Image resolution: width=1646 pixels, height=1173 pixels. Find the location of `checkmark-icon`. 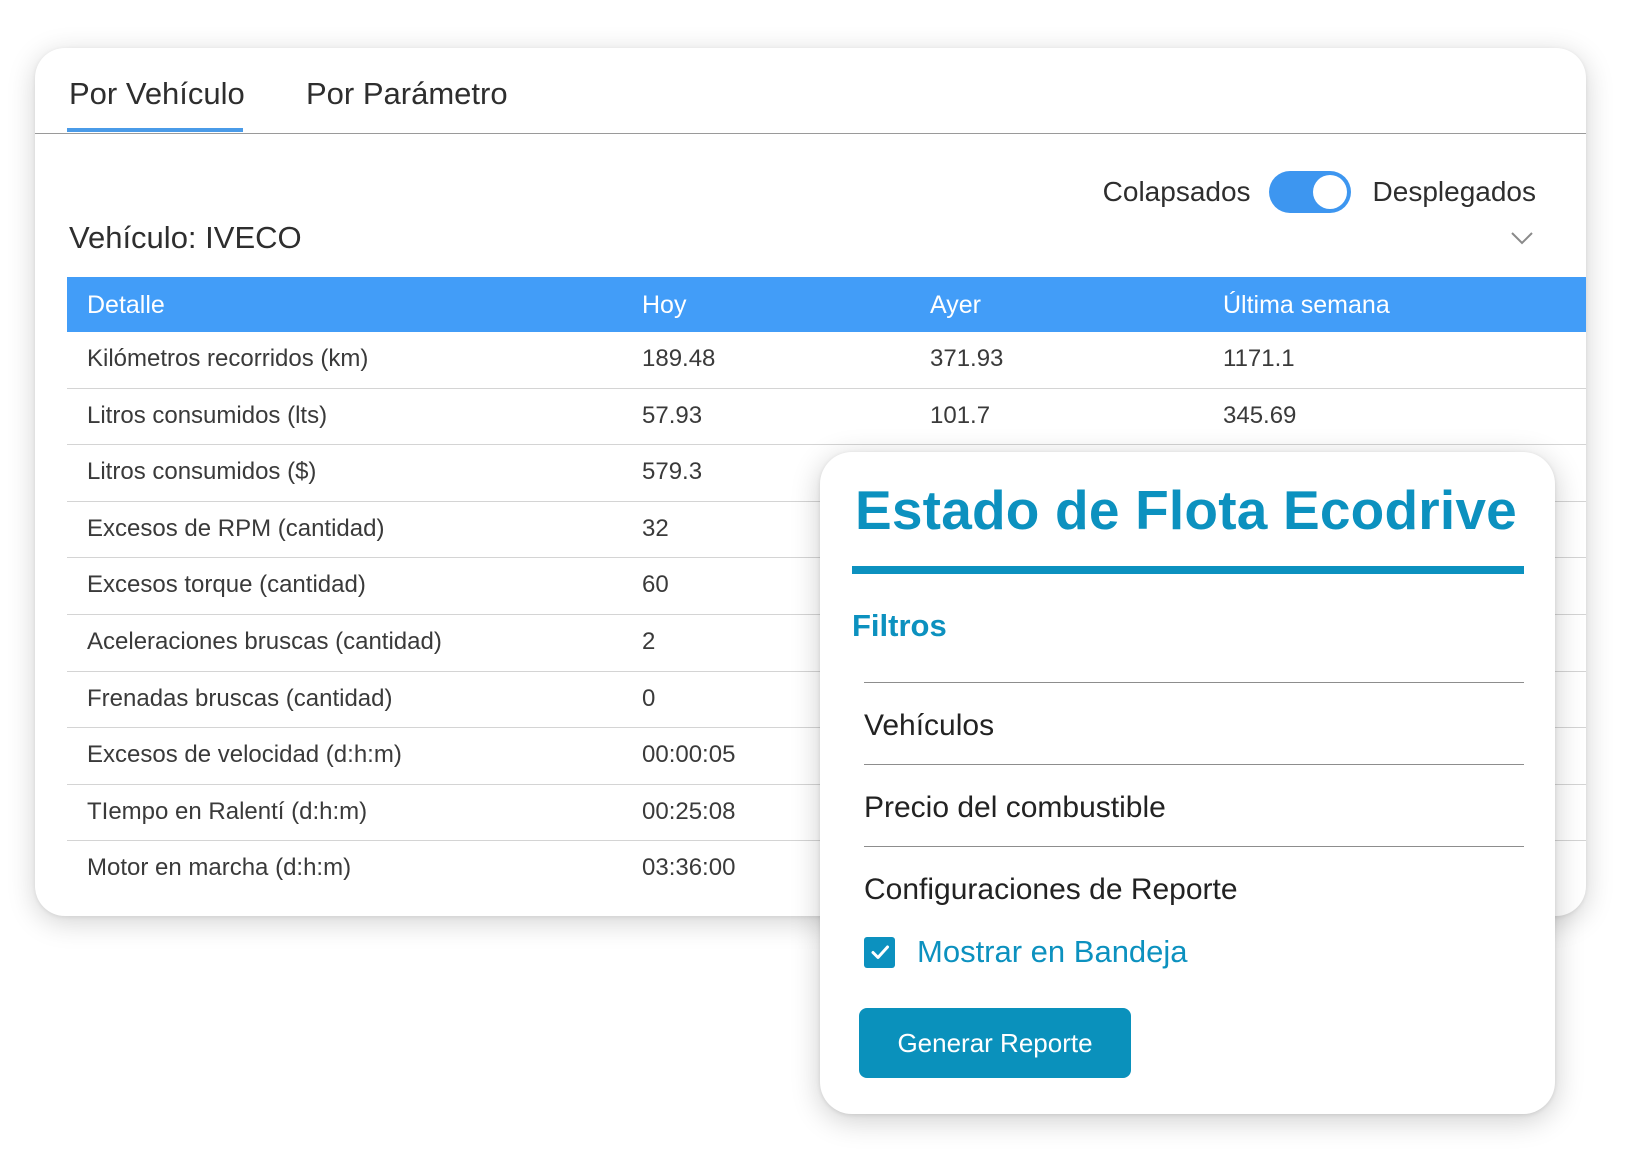

checkmark-icon is located at coordinates (880, 952).